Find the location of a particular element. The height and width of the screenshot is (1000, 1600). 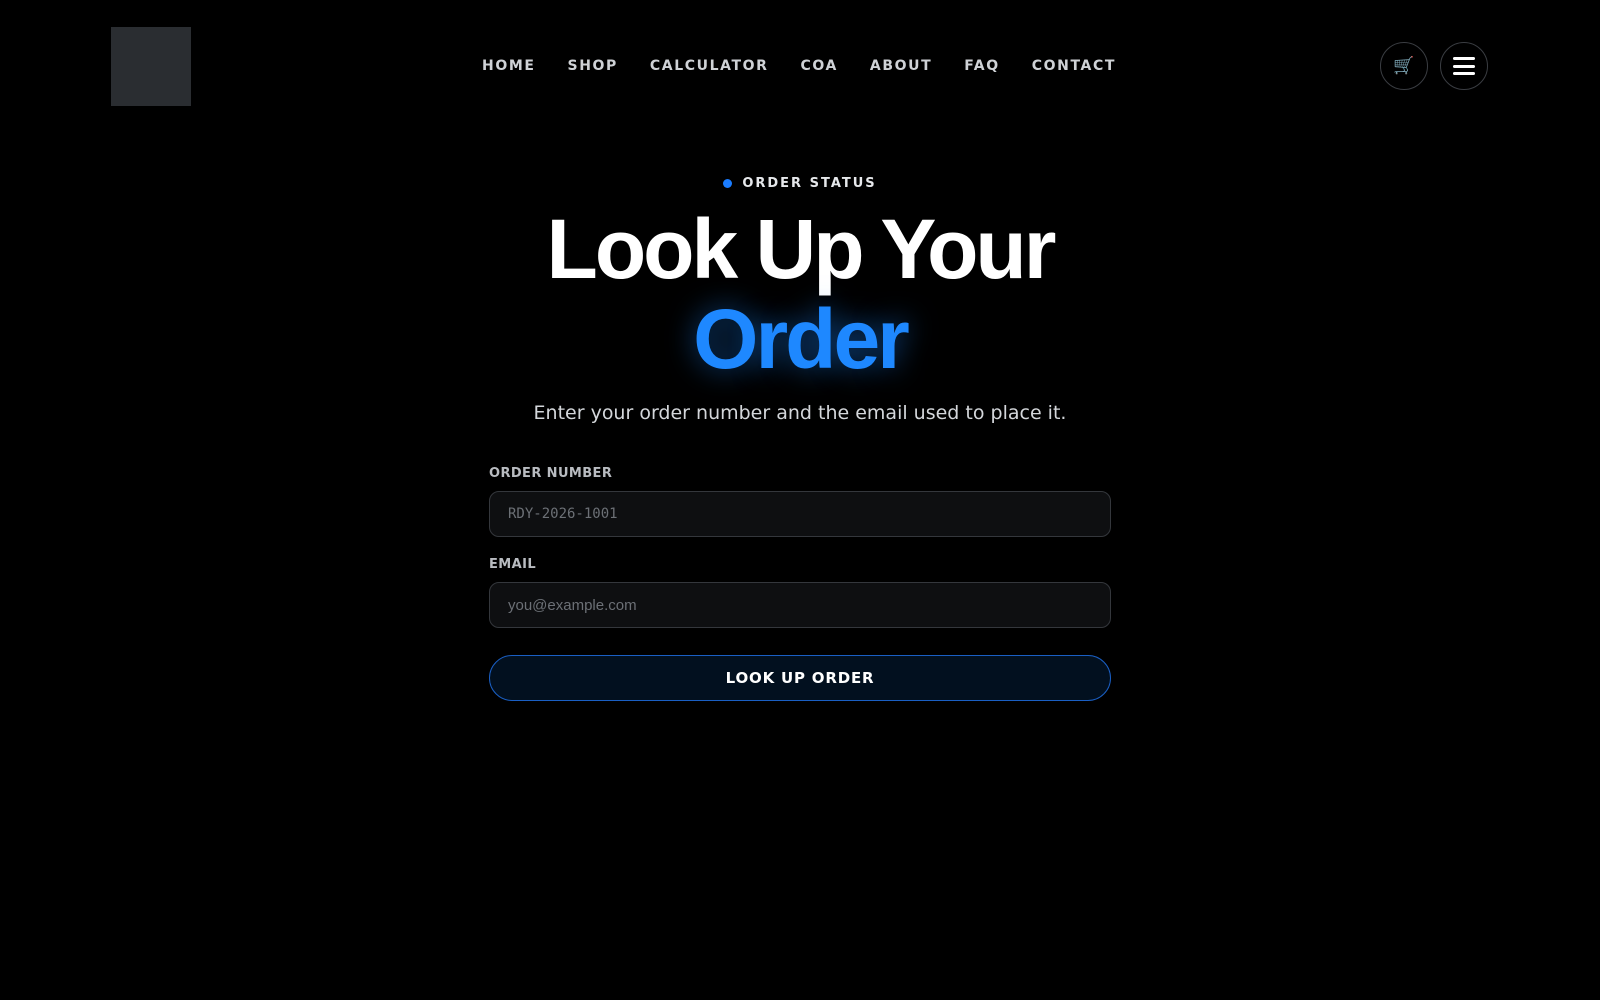

email-group: EMAIL is located at coordinates (800, 592).